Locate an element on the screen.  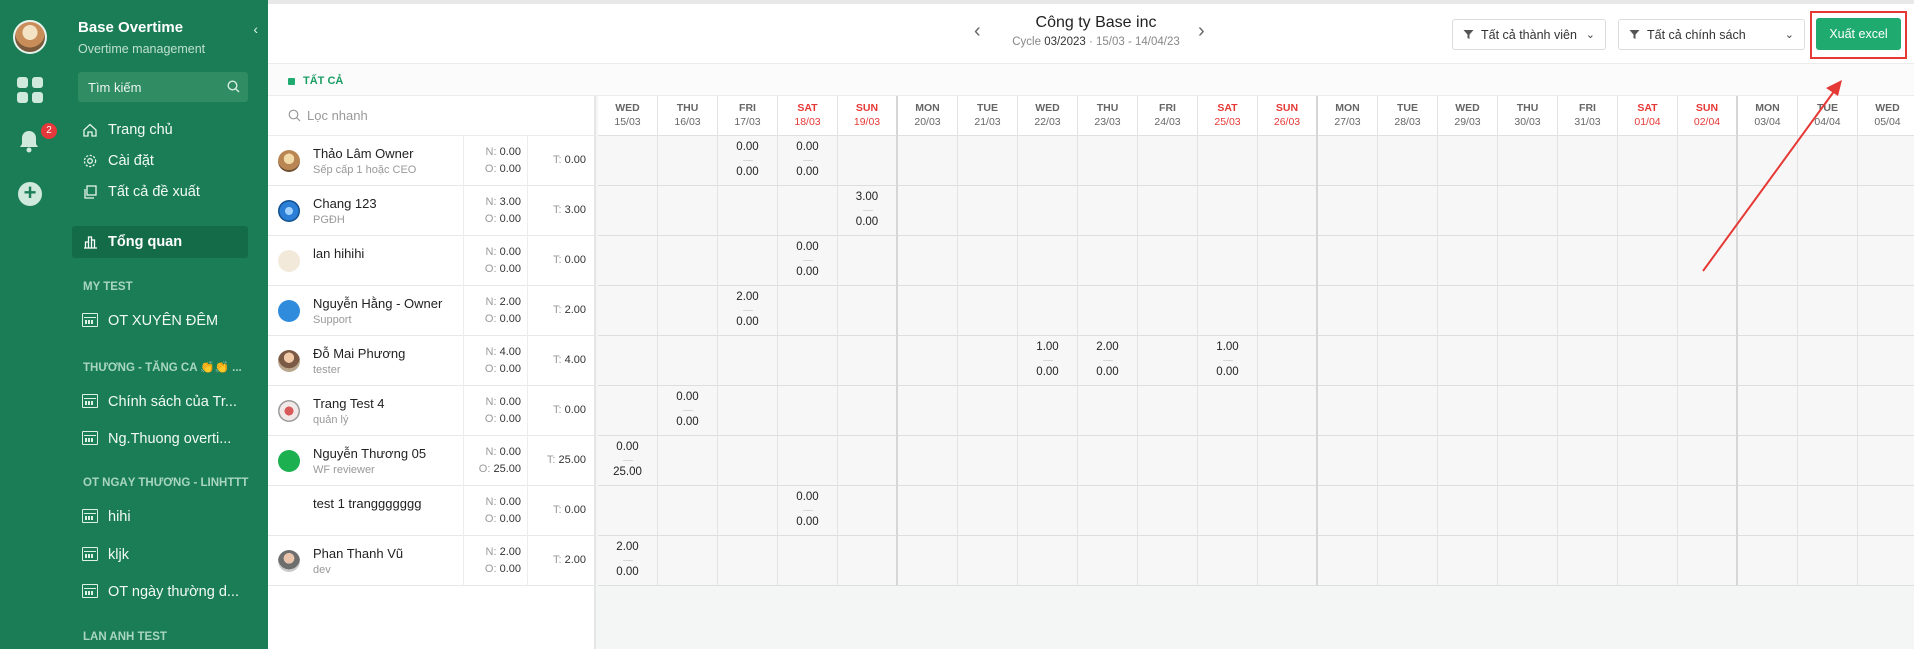
sidebar-item-policy: OT XUYÊN ĐÊM is located at coordinates (160, 321).